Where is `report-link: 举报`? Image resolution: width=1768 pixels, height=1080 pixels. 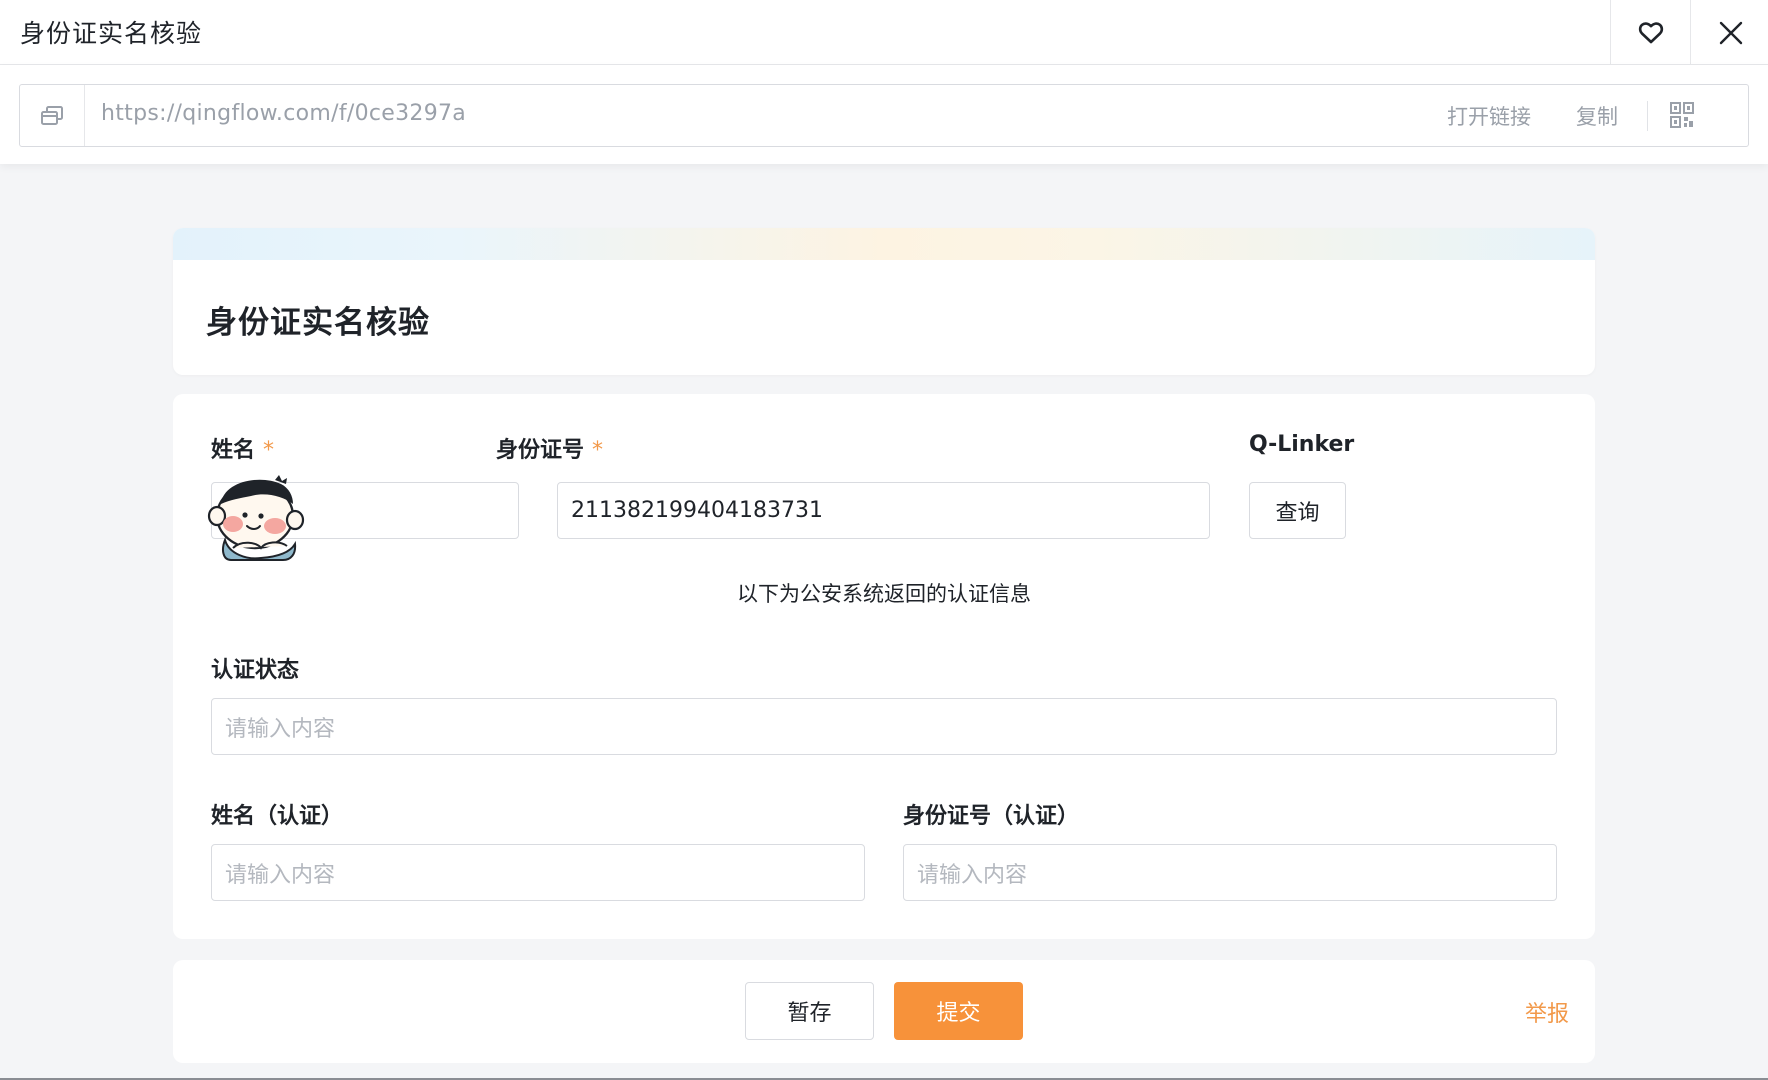 report-link: 举报 is located at coordinates (1547, 1012).